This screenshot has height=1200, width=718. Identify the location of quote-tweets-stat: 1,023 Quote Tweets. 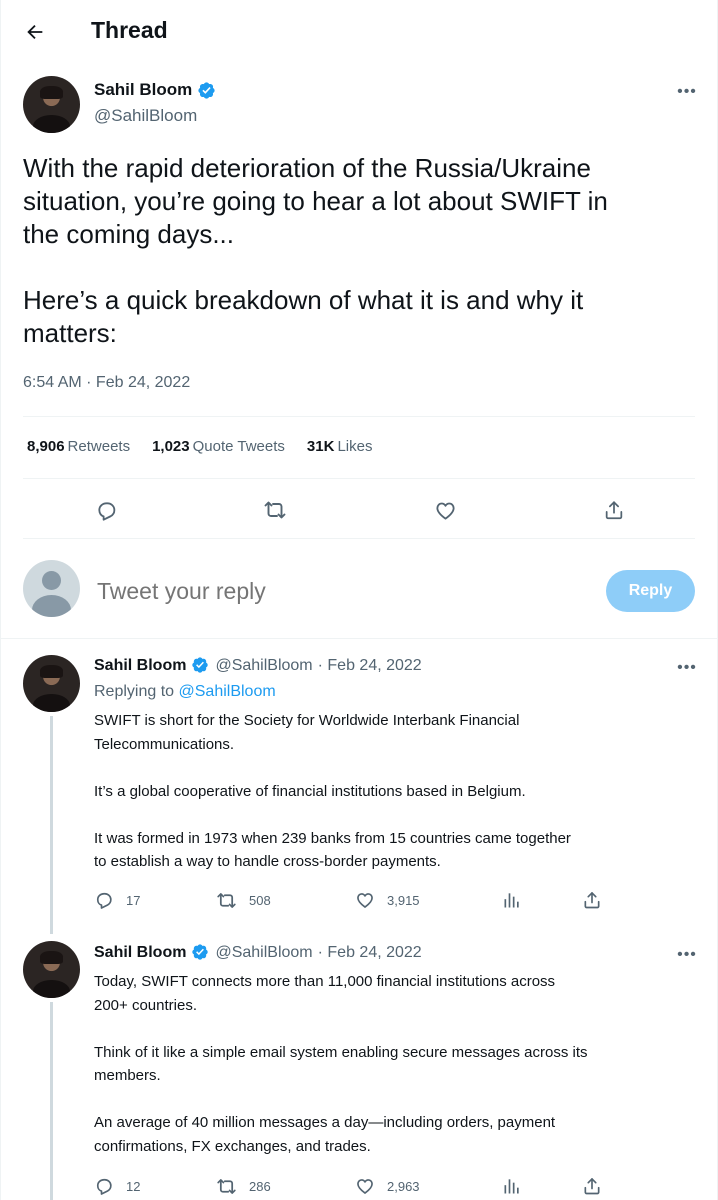
(218, 446).